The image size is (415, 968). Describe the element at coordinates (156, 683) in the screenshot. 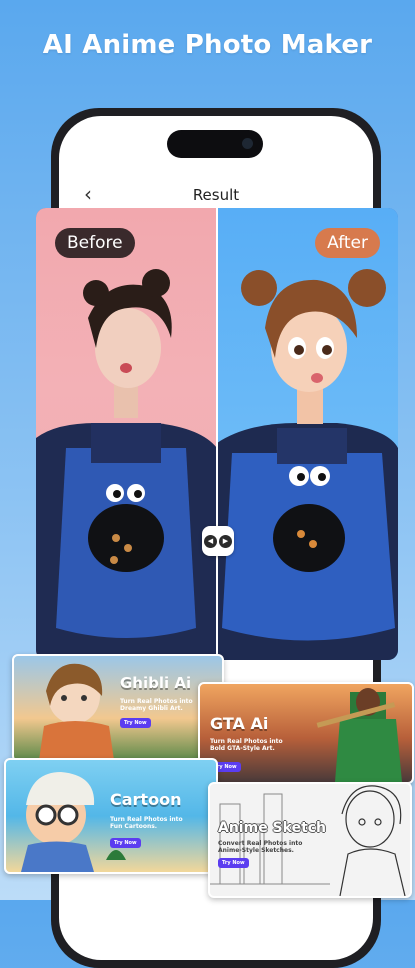

I see `ghibli-title: Ghibli Ai` at that location.